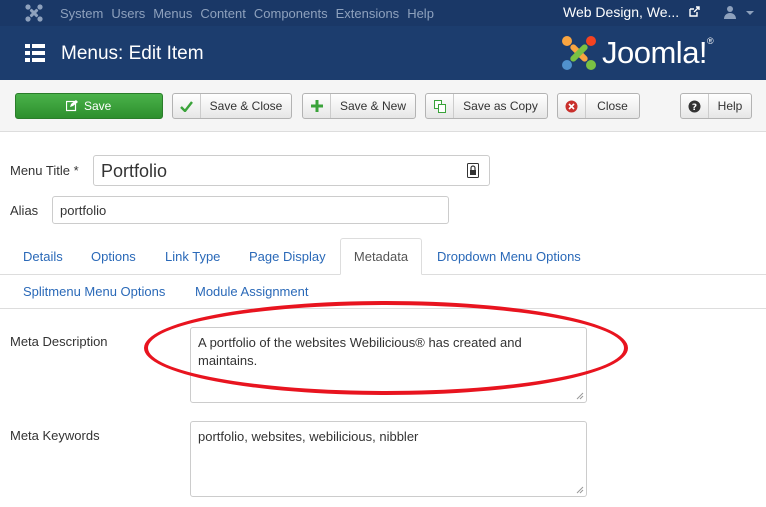  I want to click on copy-icon, so click(440, 106).